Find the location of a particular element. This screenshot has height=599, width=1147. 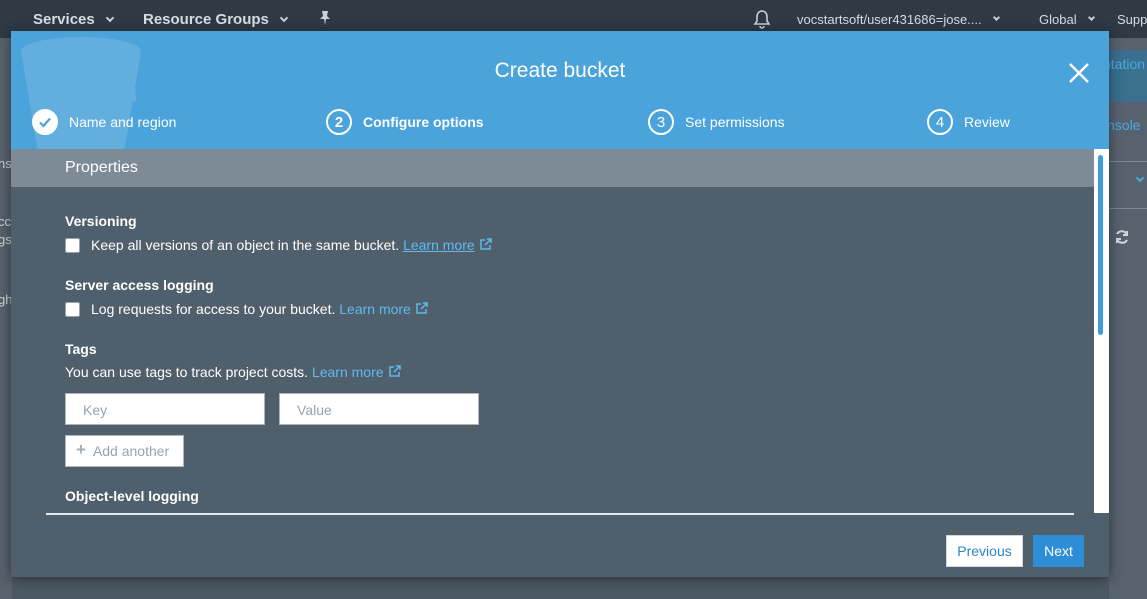

versioning-learn-more-link: Learn more is located at coordinates (448, 245).